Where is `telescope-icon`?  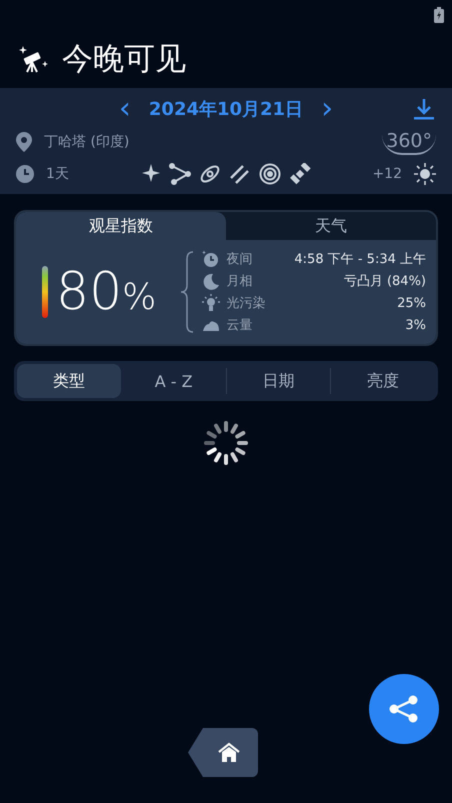 telescope-icon is located at coordinates (33, 59).